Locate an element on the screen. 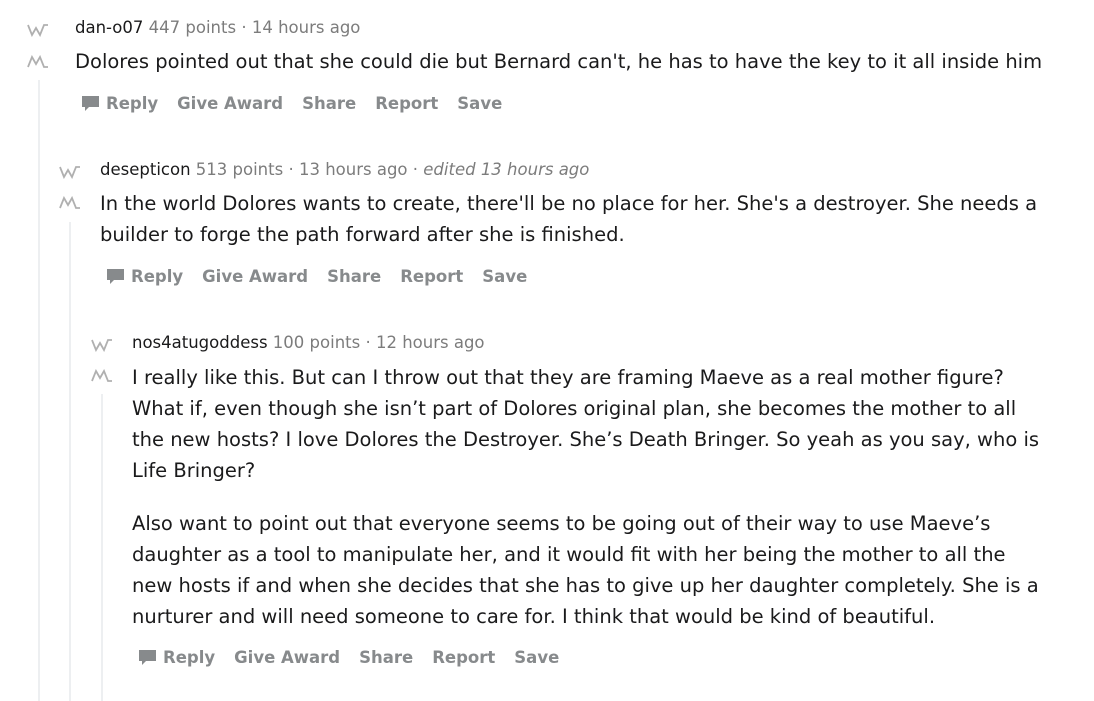 This screenshot has width=1094, height=701. edited-timestamp: edited 13 hours ago is located at coordinates (506, 169).